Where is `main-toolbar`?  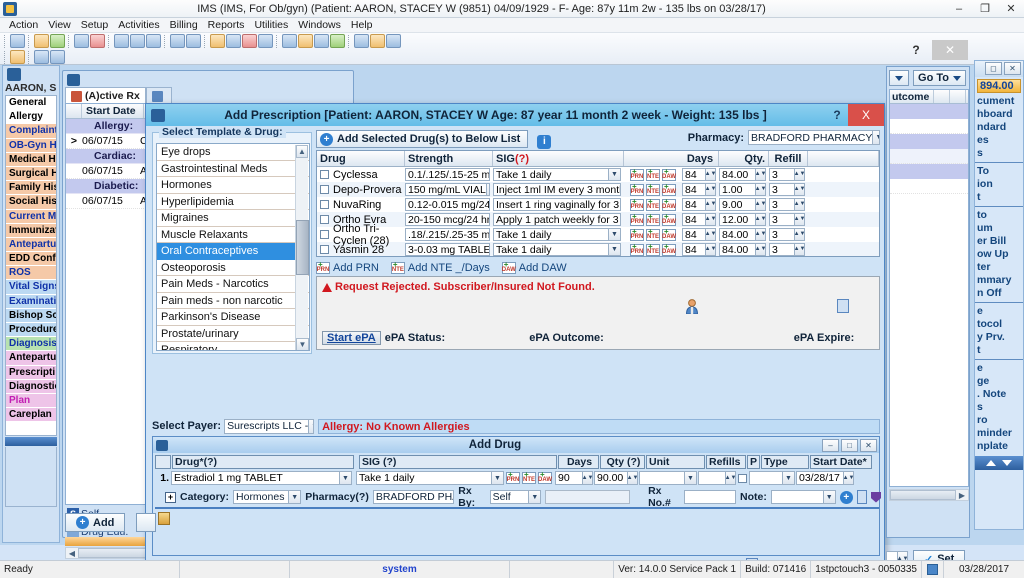
main-toolbar is located at coordinates (512, 49).